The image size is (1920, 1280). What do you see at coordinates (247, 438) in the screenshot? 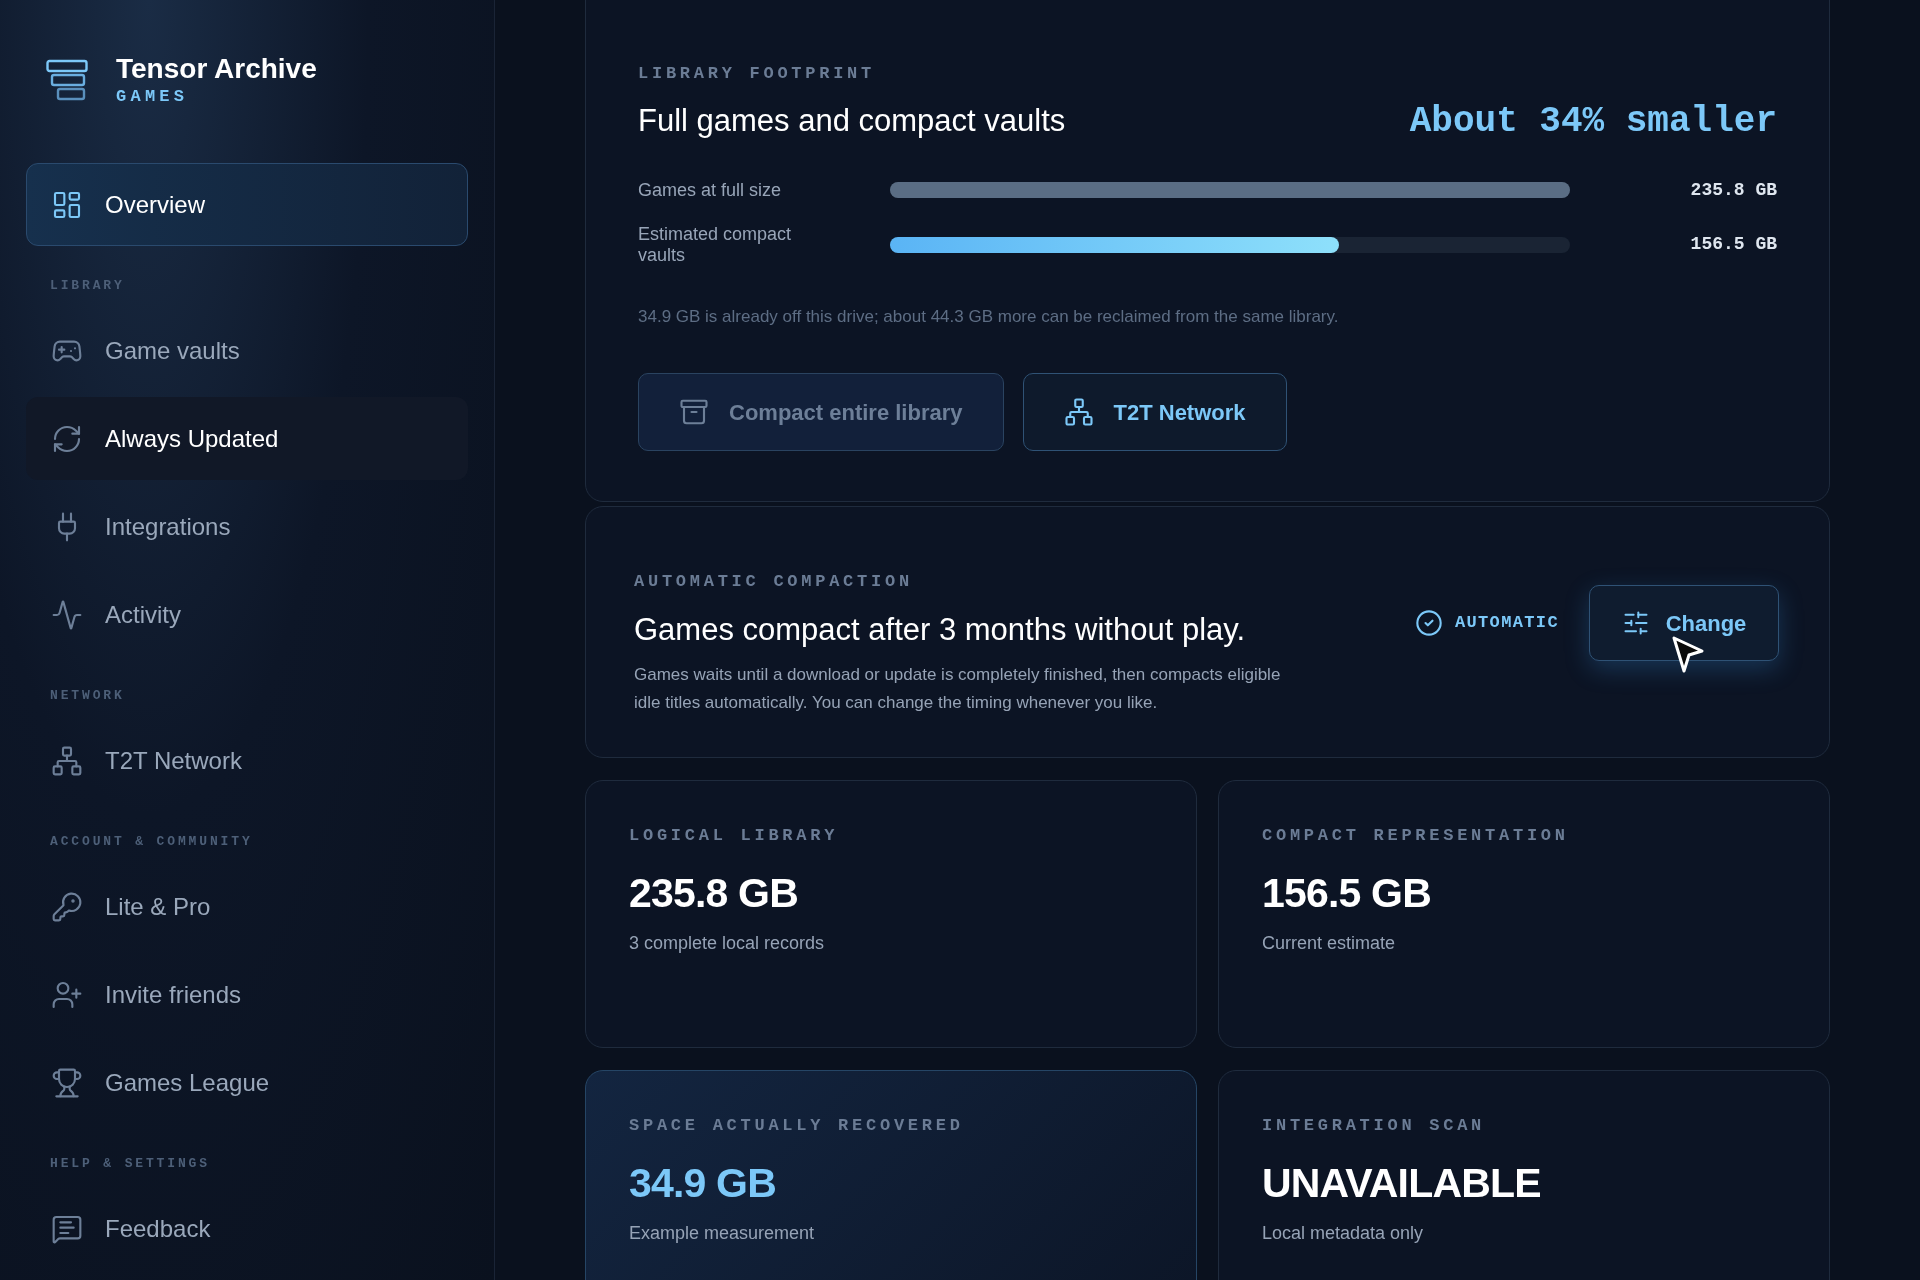
I see `nav-item: Always Updated` at bounding box center [247, 438].